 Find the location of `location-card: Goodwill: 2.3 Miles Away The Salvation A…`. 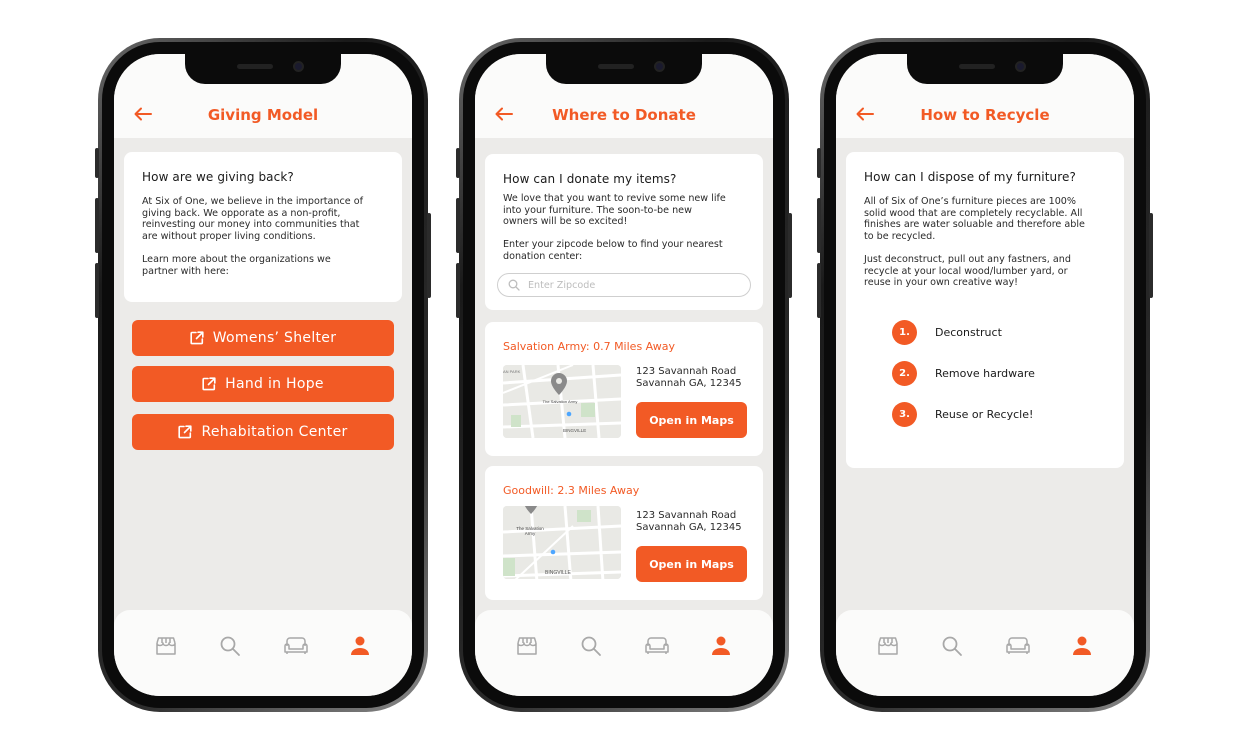

location-card: Goodwill: 2.3 Miles Away The Salvation A… is located at coordinates (624, 533).